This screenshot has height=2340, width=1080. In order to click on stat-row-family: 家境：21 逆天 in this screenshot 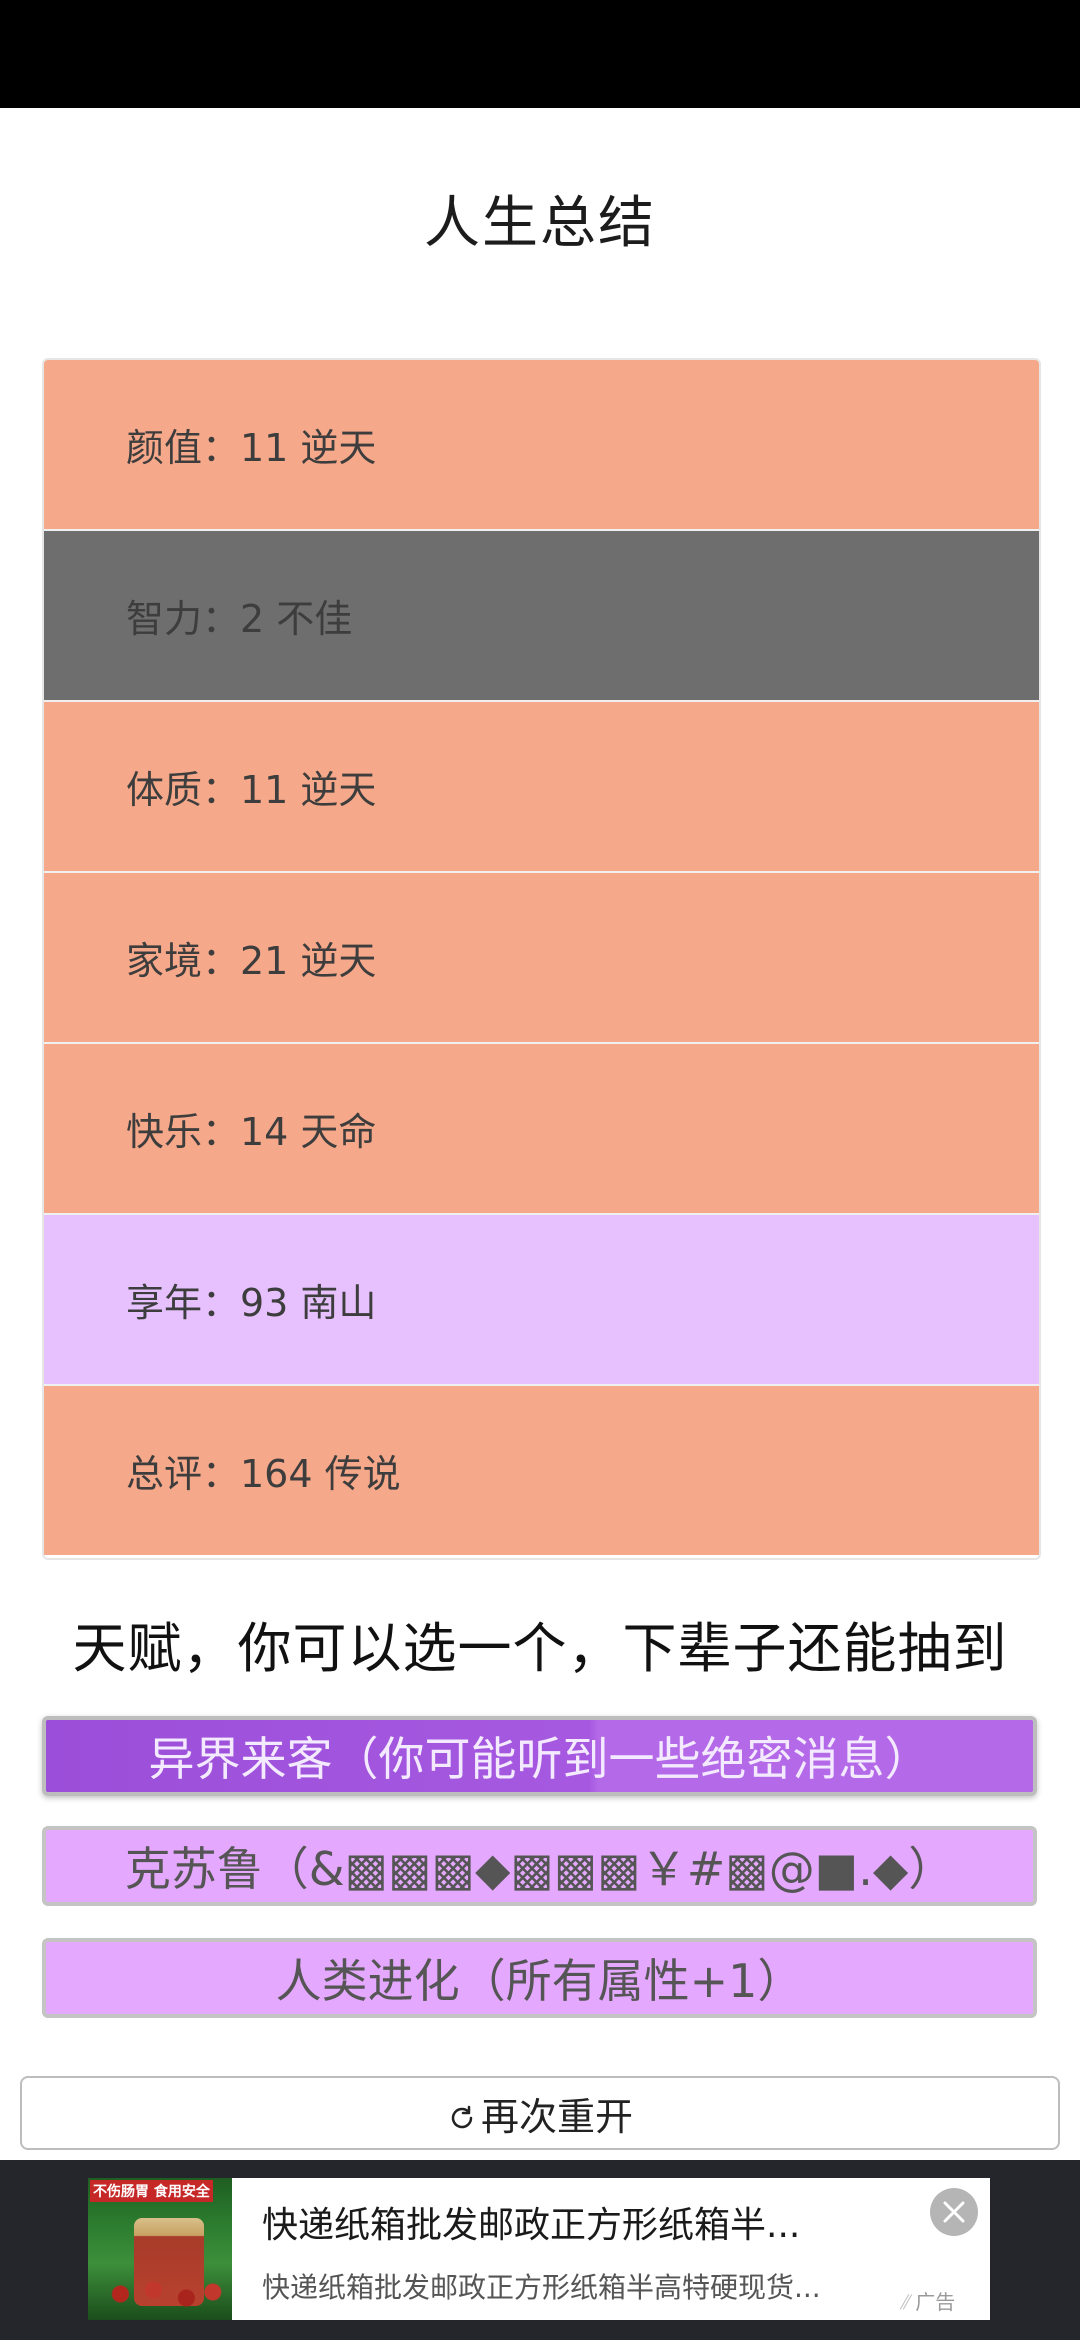, I will do `click(541, 958)`.